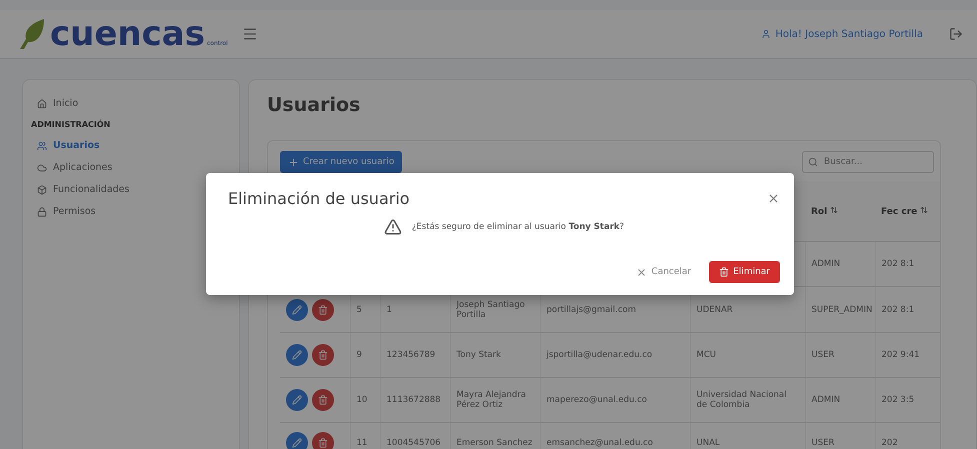 This screenshot has height=449, width=977. I want to click on logo-text: cuencas, so click(127, 34).